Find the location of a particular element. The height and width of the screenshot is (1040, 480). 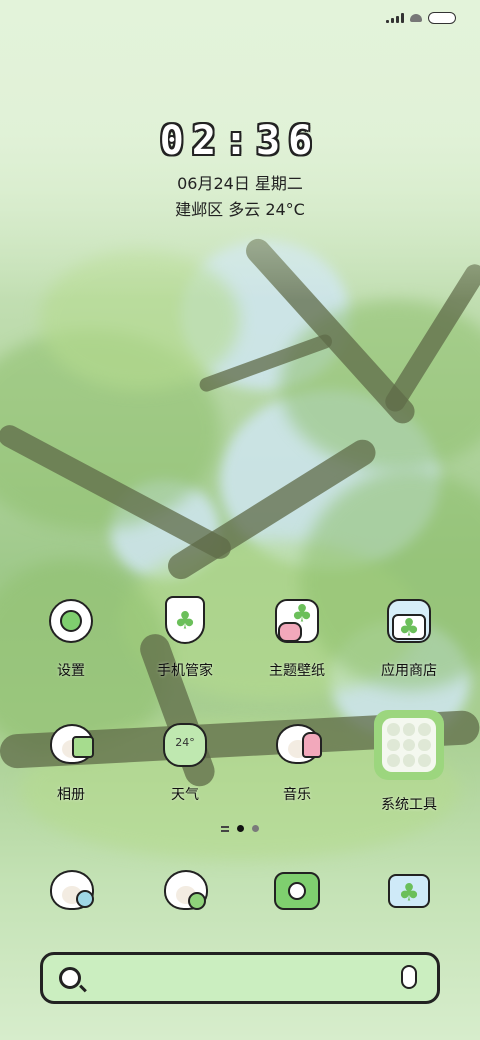

dock-messages is located at coordinates (185, 891).